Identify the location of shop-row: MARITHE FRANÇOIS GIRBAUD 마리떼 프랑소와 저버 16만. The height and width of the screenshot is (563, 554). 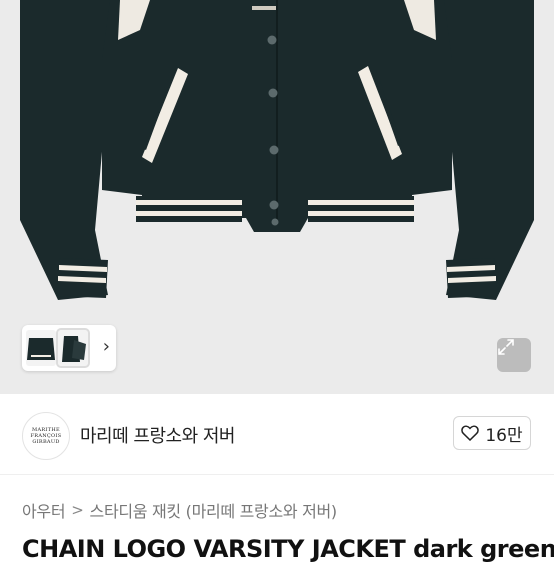
(277, 434).